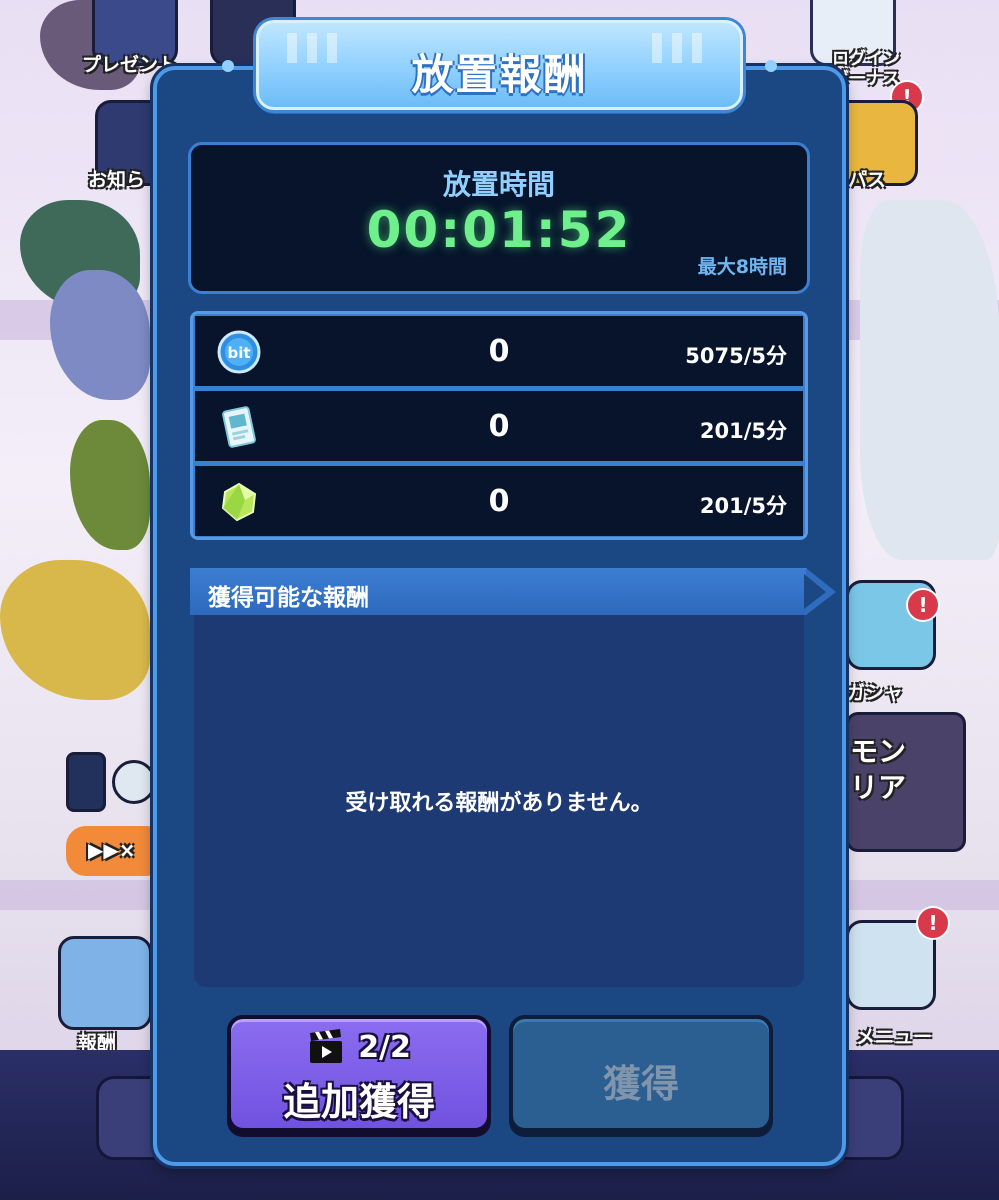  I want to click on chat-icon, so click(134, 782).